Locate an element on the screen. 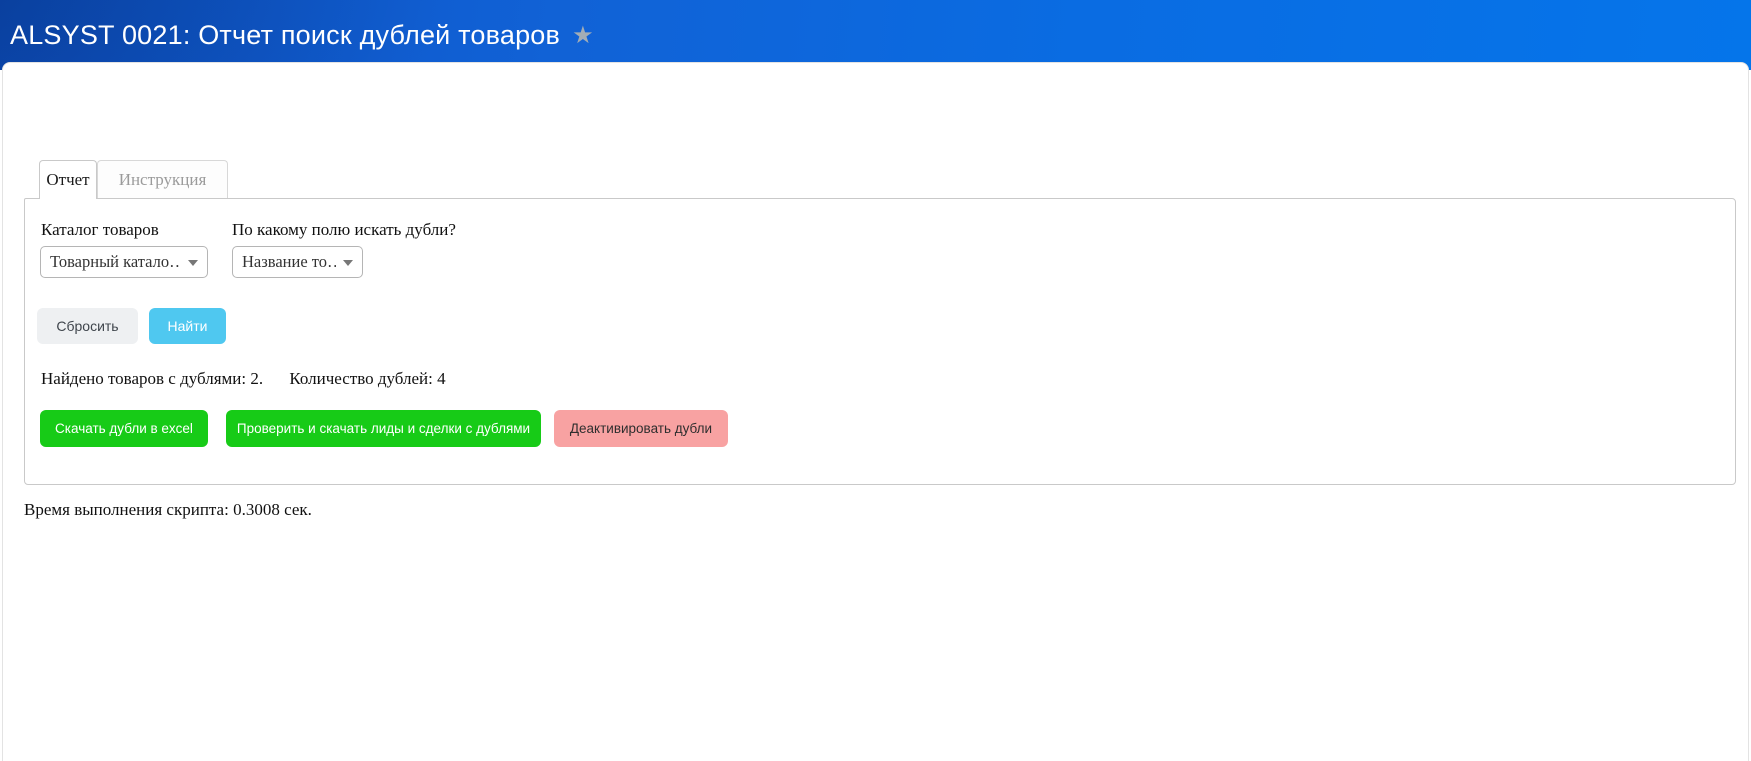 This screenshot has width=1751, height=761. tab-report: Отчет is located at coordinates (68, 179).